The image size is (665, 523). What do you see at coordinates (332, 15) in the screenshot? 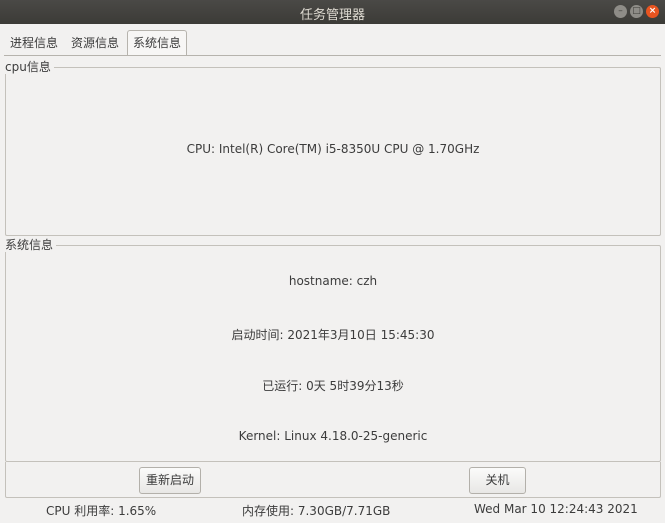
I see `window-title: 任务管理器` at bounding box center [332, 15].